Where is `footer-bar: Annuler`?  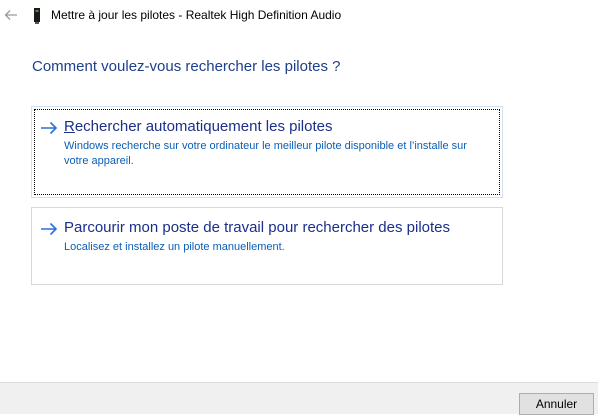 footer-bar: Annuler is located at coordinates (299, 398).